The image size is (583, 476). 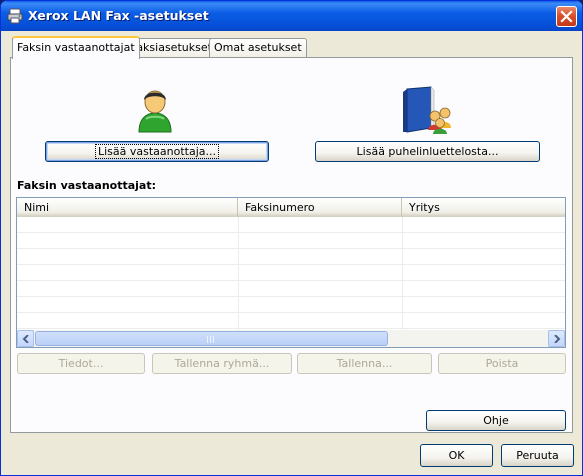 I want to click on tab-own-settings: Omat asetukset, so click(x=258, y=47).